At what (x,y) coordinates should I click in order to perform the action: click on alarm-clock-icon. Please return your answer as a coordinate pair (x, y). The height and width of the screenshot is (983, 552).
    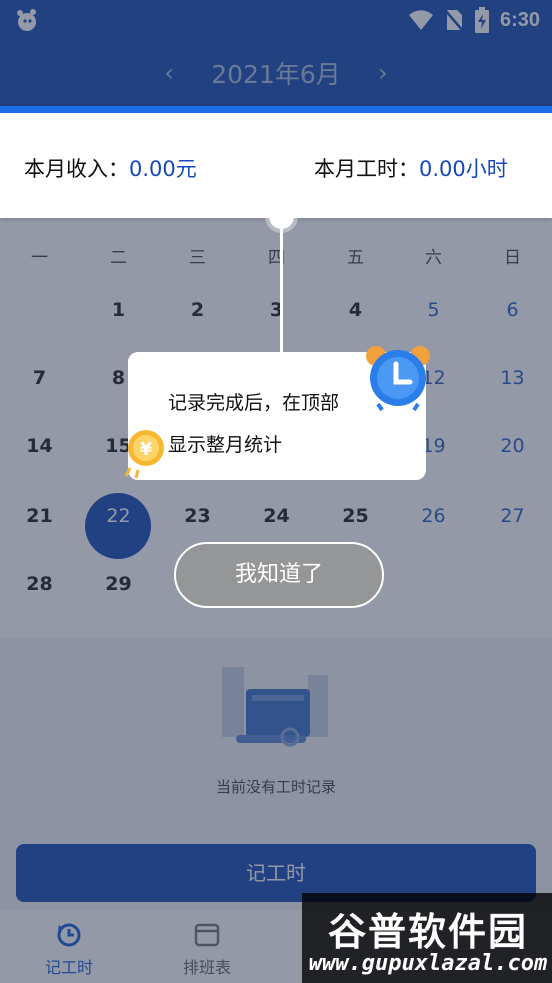
    Looking at the image, I should click on (398, 379).